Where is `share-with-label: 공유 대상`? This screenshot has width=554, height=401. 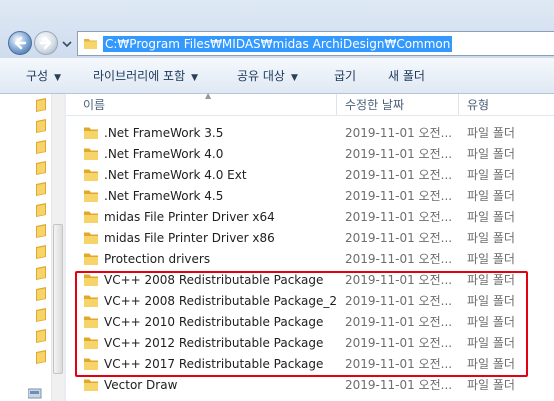 share-with-label: 공유 대상 is located at coordinates (261, 76).